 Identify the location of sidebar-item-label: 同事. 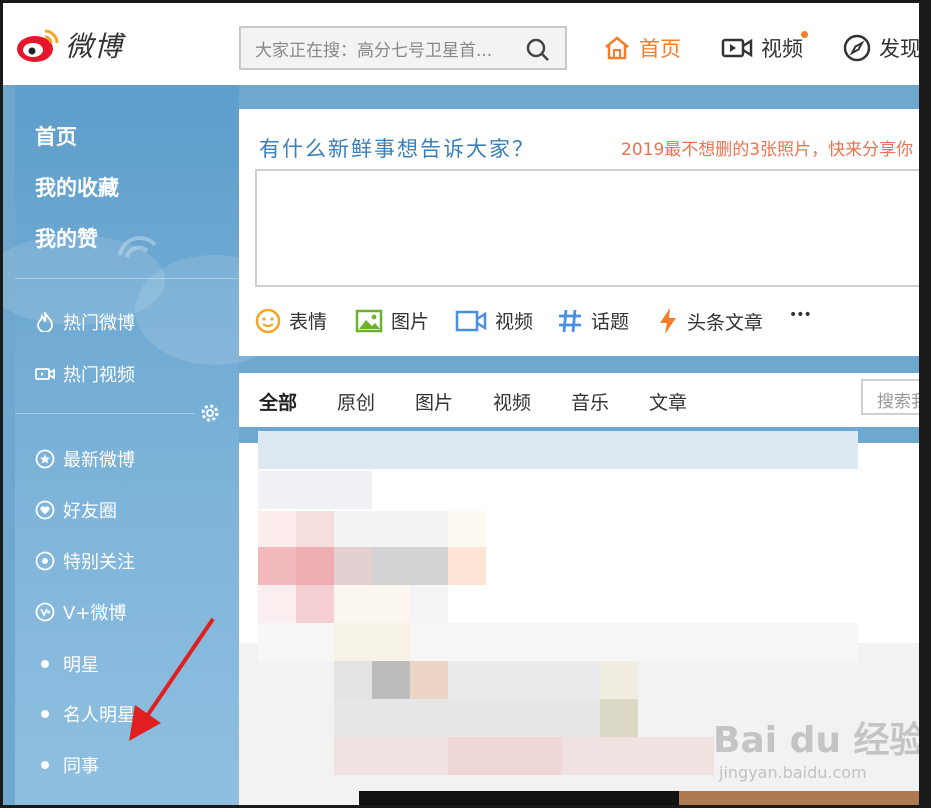
(81, 766).